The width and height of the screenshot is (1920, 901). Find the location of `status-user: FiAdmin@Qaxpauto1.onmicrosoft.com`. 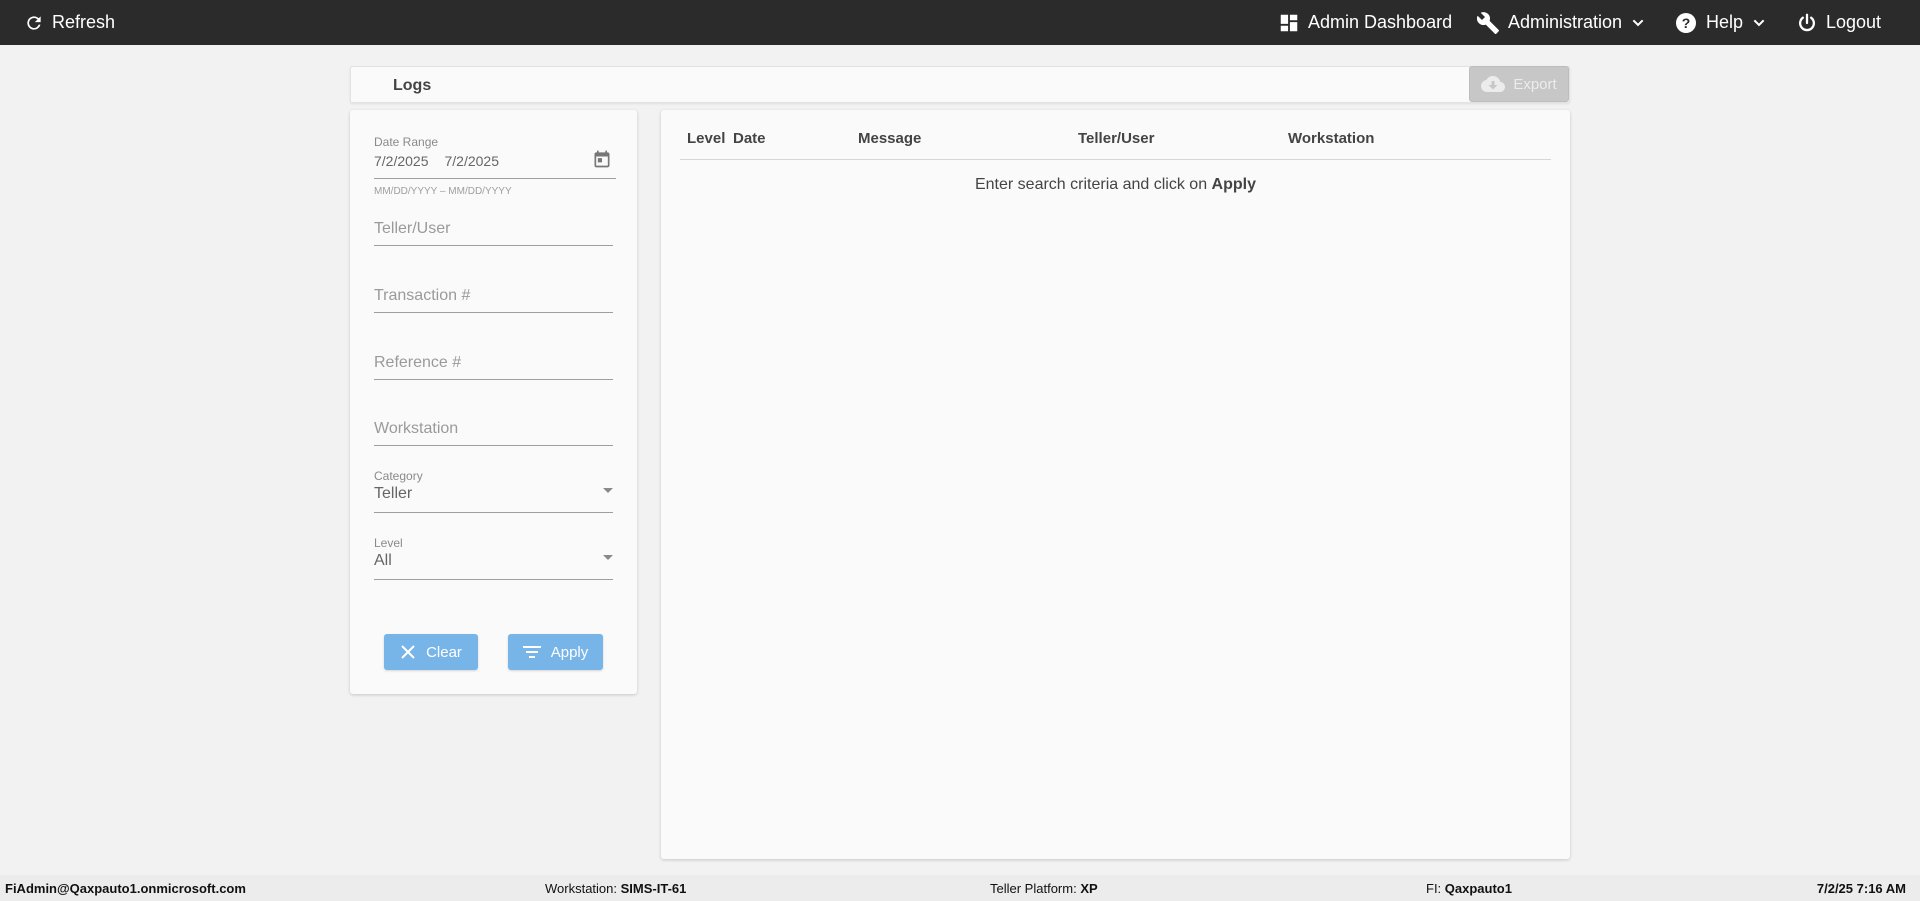

status-user: FiAdmin@Qaxpauto1.onmicrosoft.com is located at coordinates (125, 888).